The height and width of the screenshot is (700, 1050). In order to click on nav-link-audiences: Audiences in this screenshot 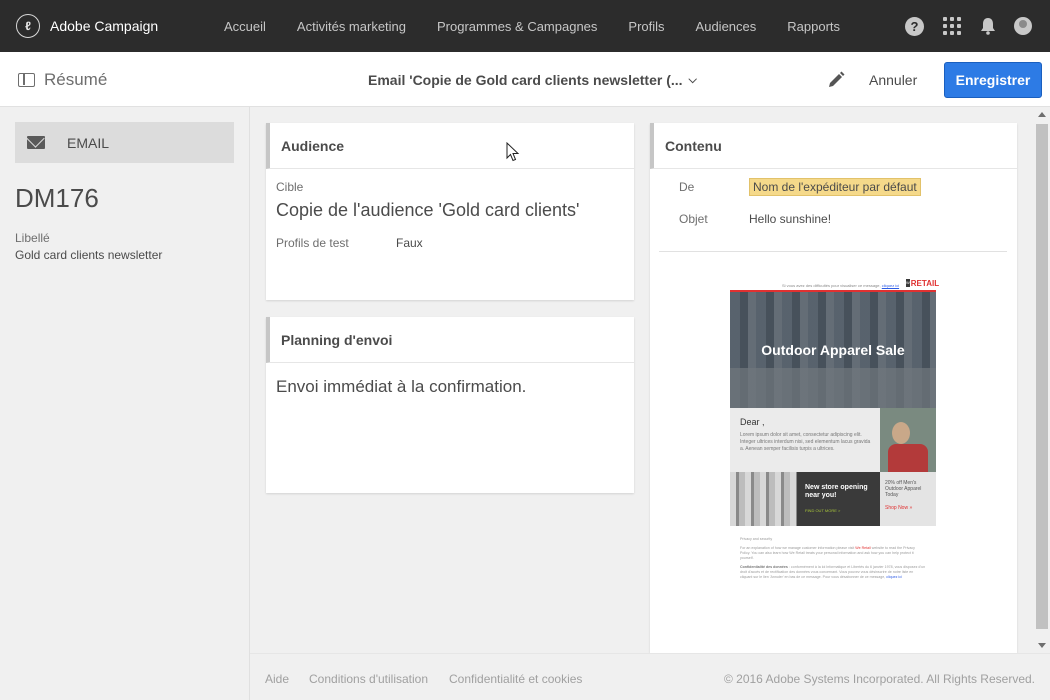, I will do `click(726, 26)`.